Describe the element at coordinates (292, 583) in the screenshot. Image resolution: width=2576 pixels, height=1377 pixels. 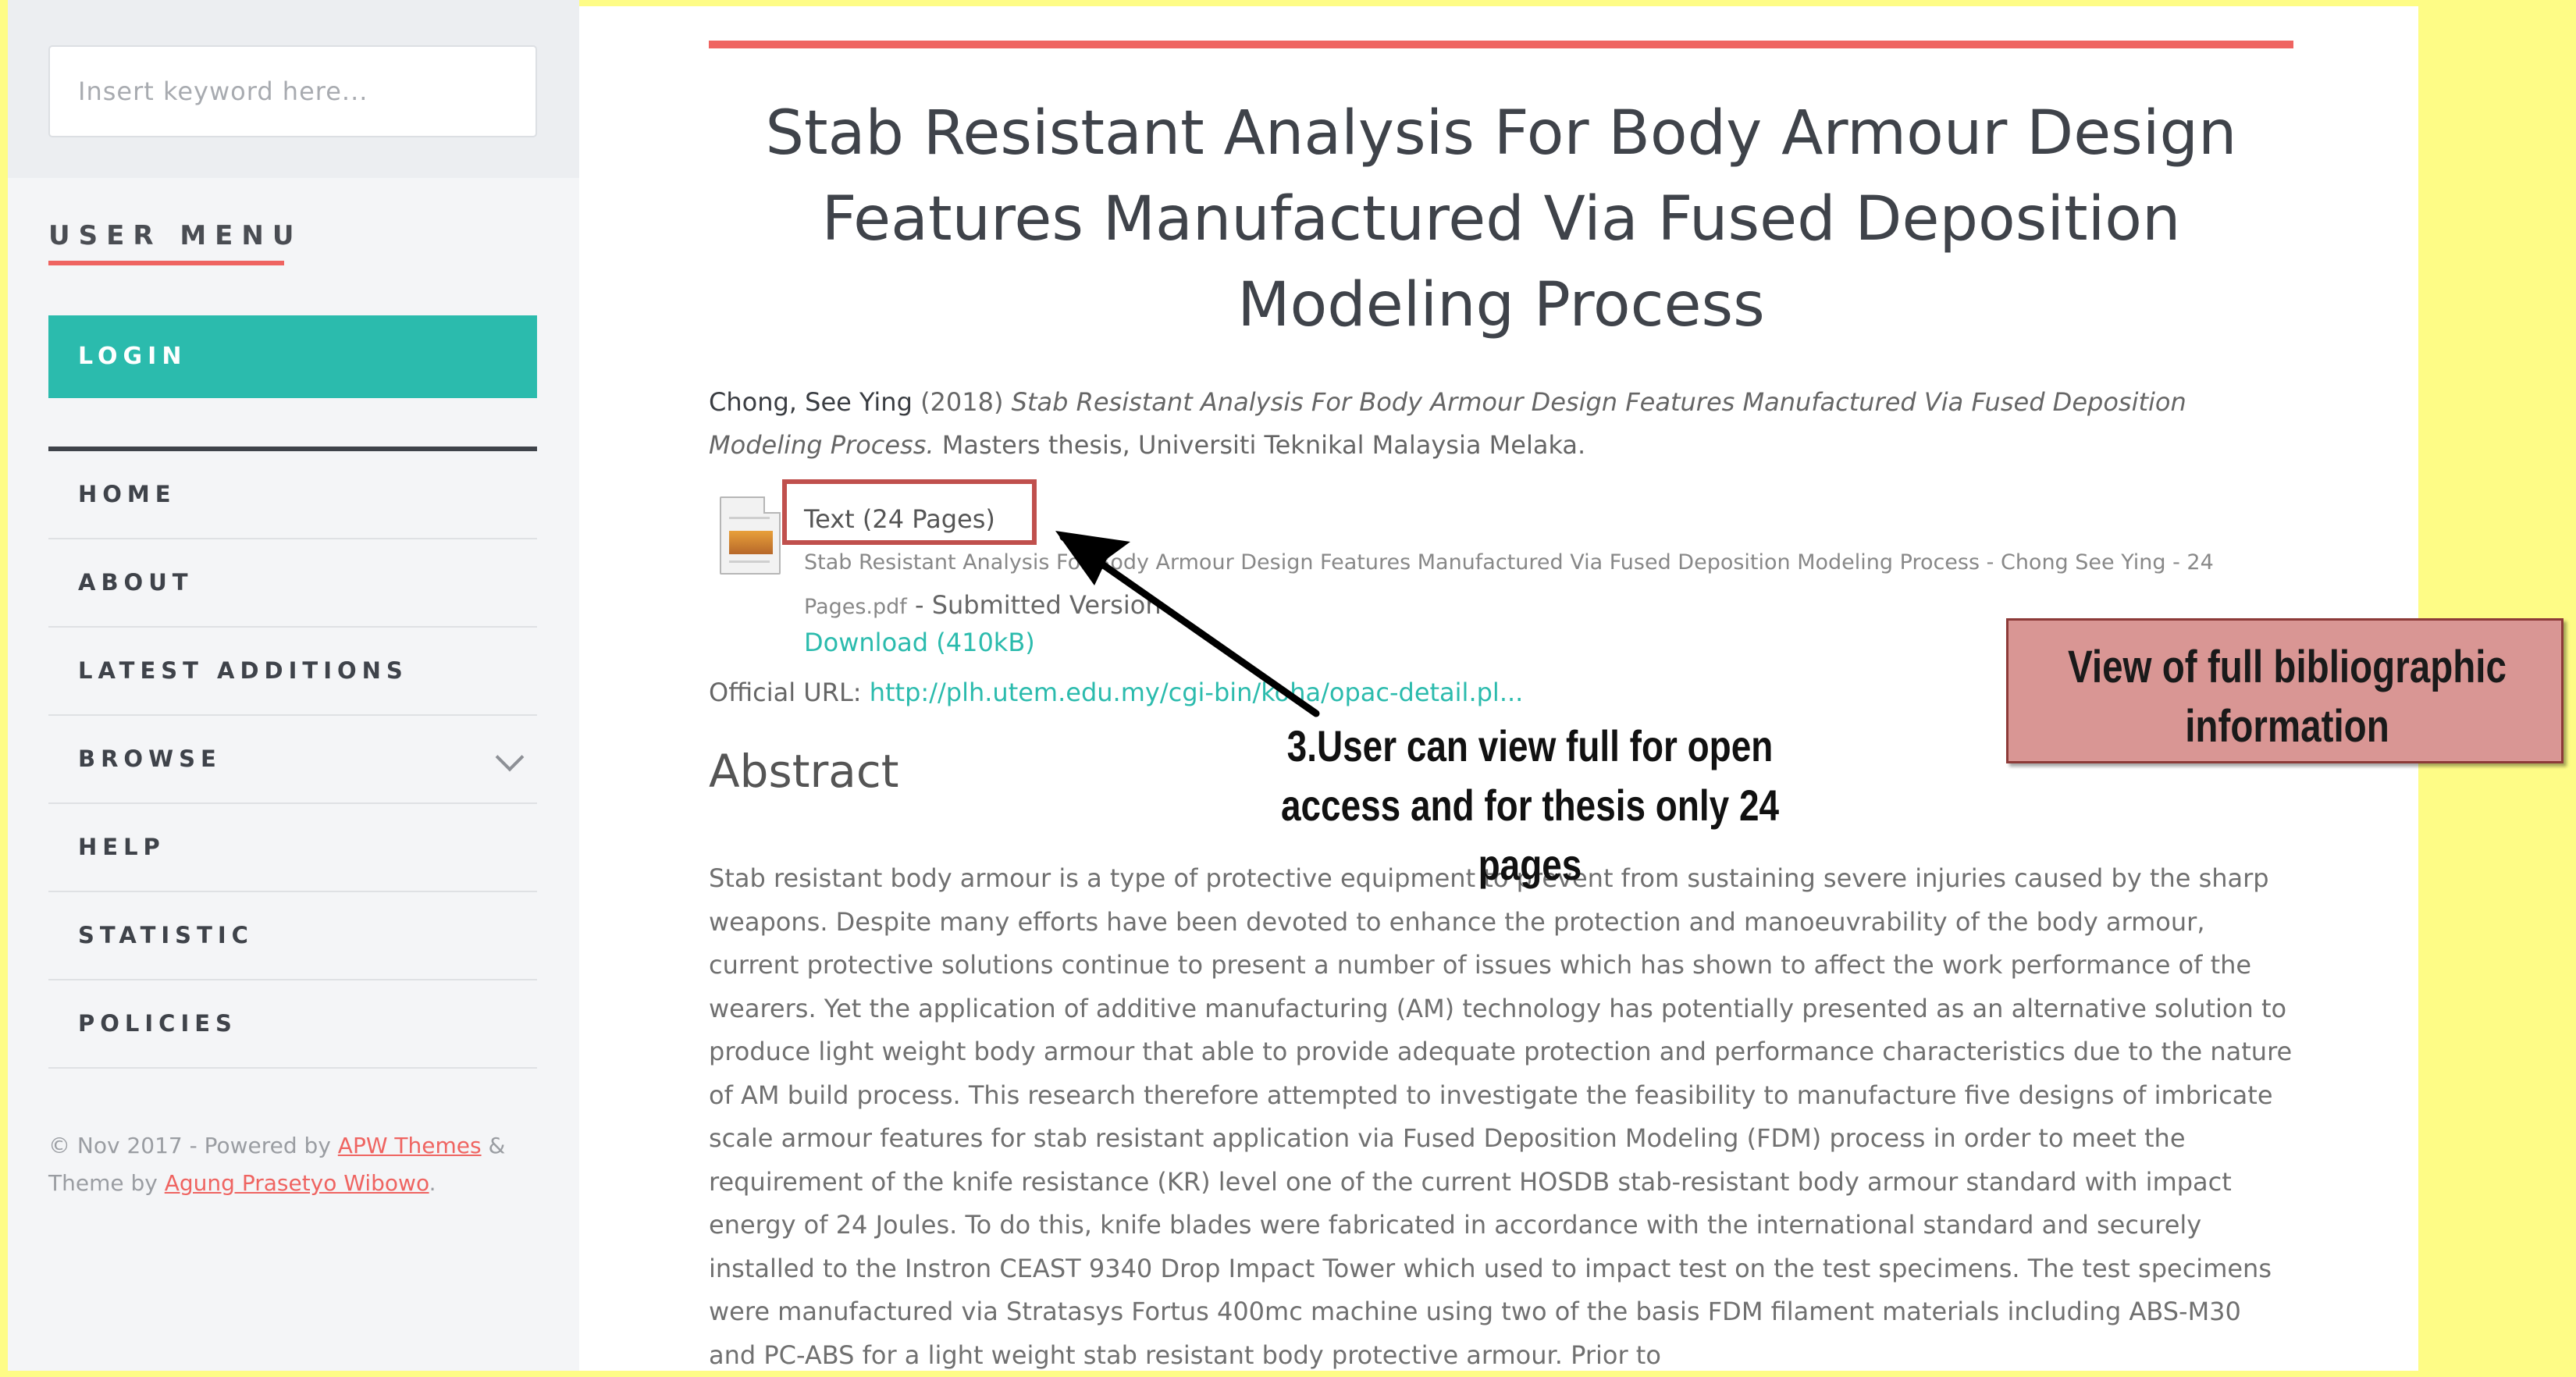
I see `sidebar-item-about: ABOUT` at that location.